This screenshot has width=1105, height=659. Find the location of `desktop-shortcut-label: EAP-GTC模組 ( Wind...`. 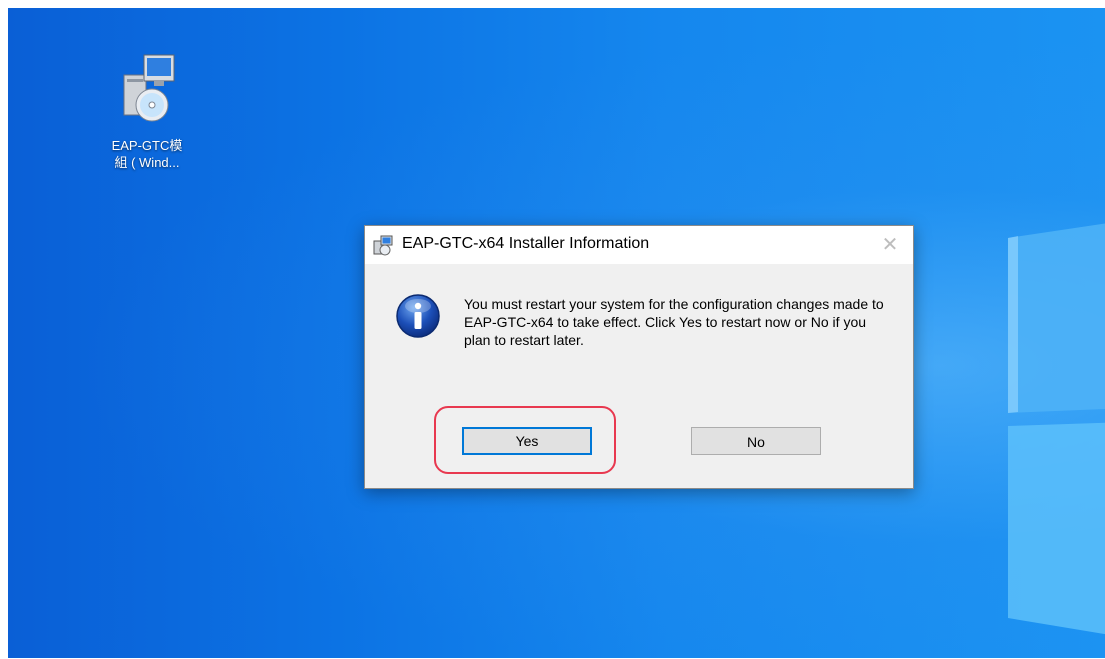

desktop-shortcut-label: EAP-GTC模組 ( Wind... is located at coordinates (147, 154).